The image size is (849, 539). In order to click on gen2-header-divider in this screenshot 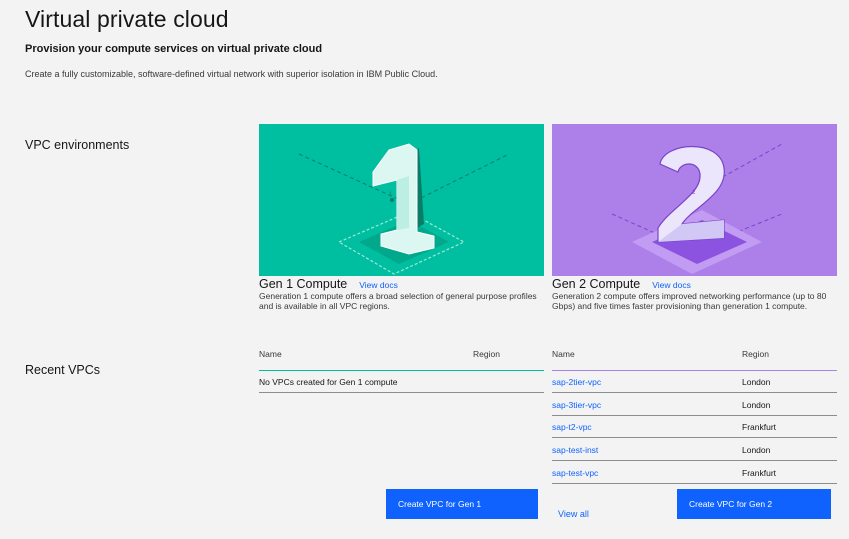, I will do `click(694, 370)`.